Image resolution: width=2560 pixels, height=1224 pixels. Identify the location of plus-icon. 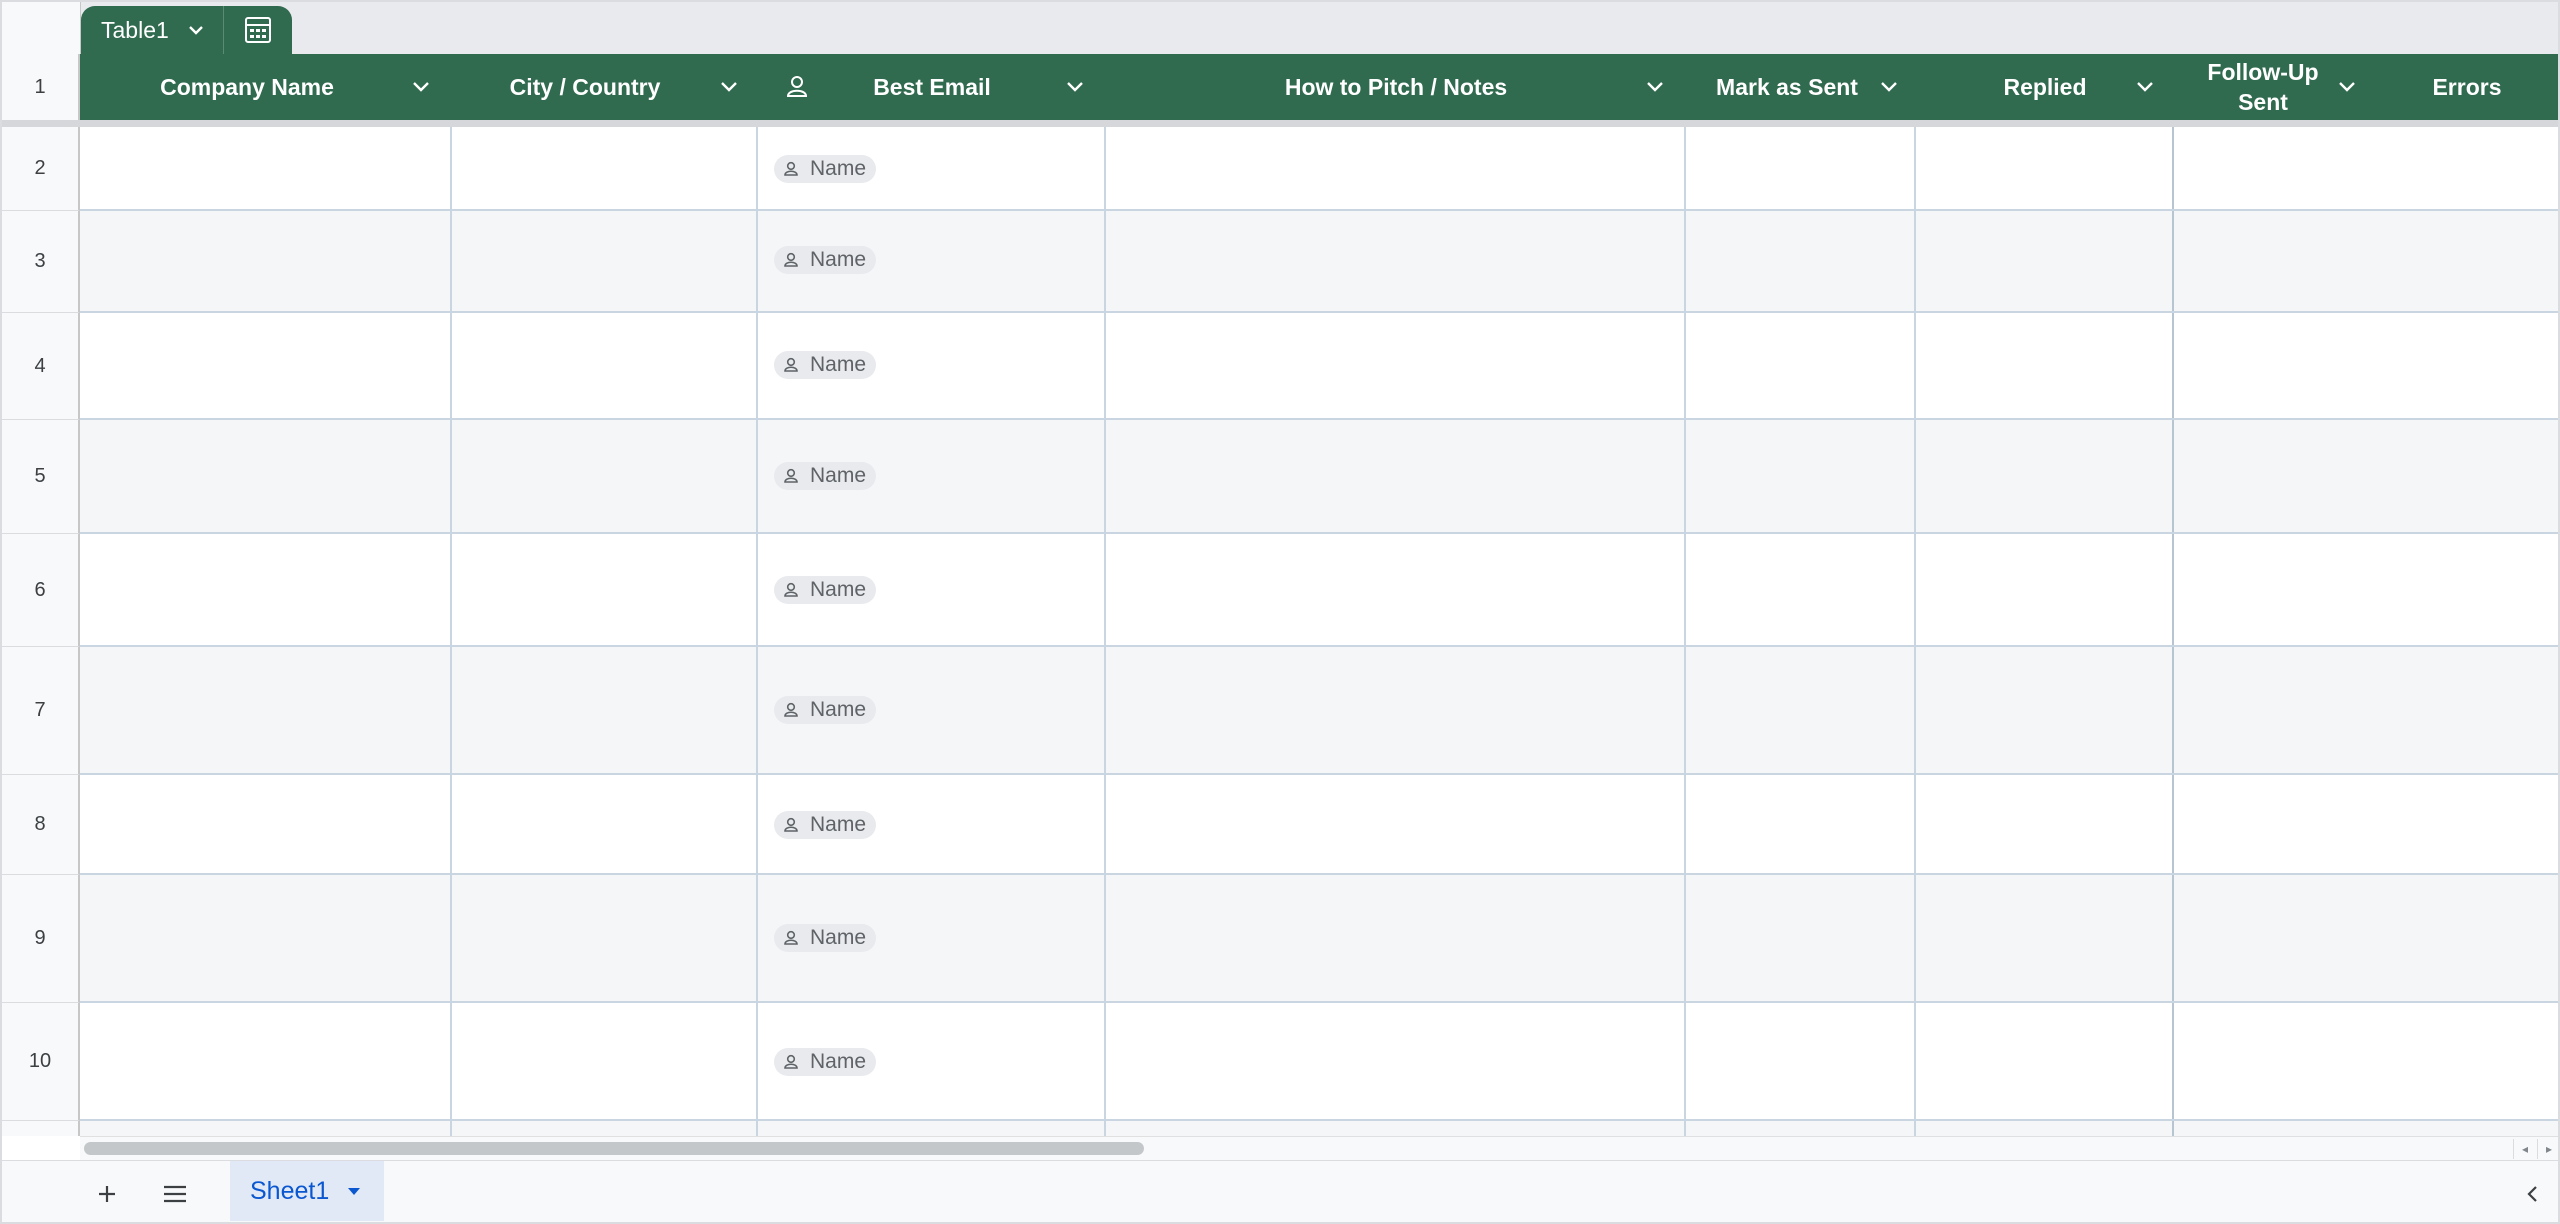
(107, 1194).